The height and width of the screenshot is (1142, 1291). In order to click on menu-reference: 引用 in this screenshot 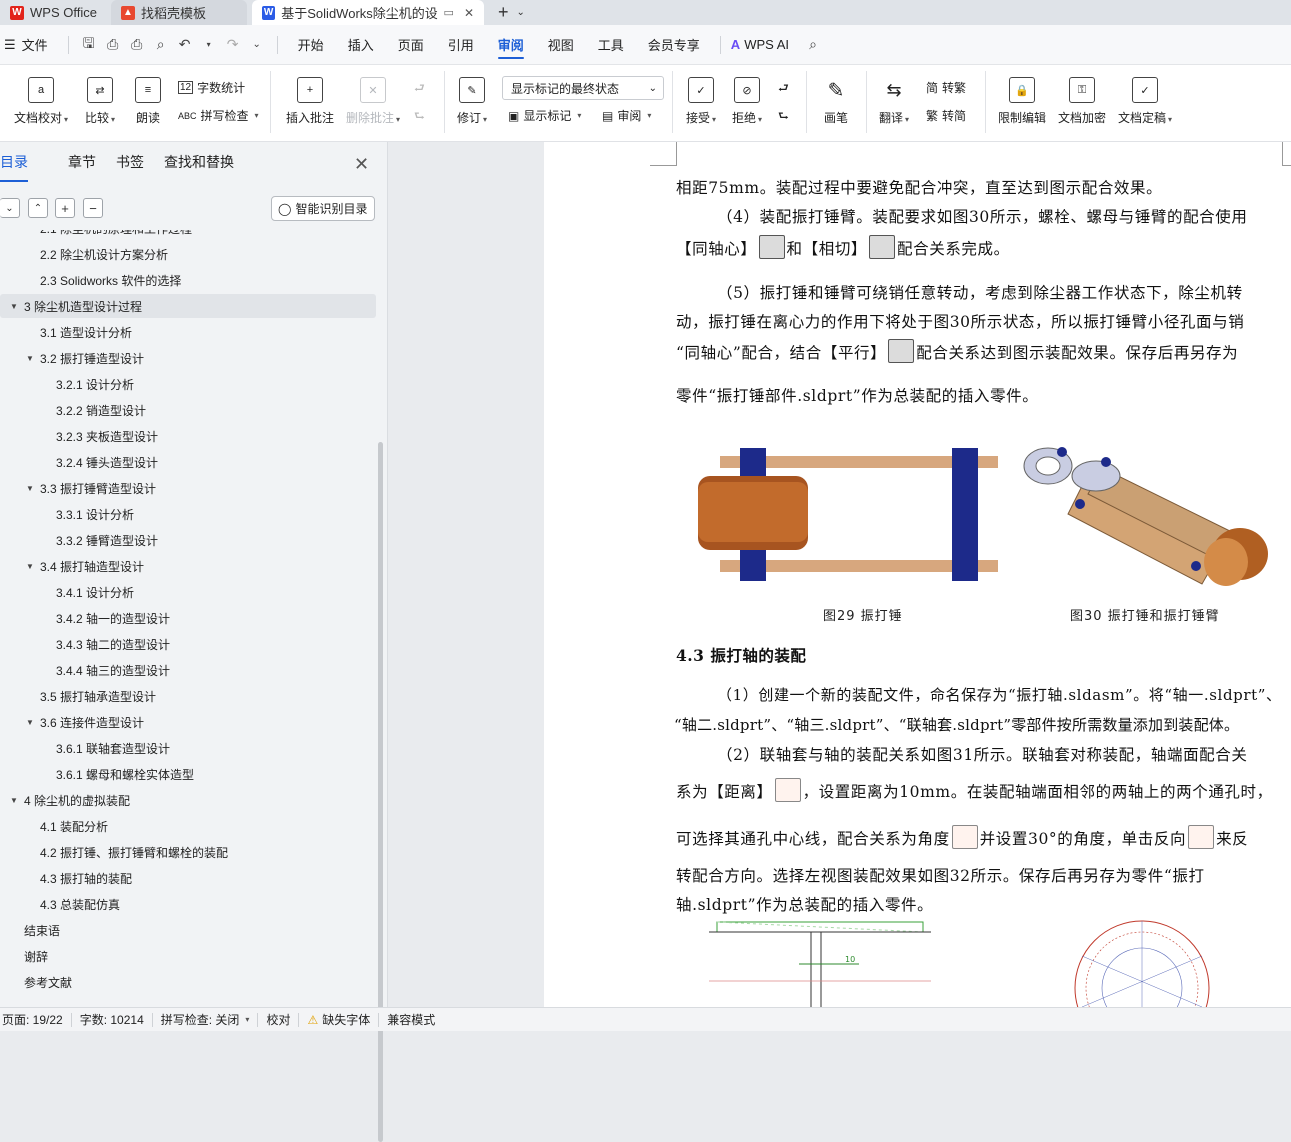, I will do `click(461, 45)`.